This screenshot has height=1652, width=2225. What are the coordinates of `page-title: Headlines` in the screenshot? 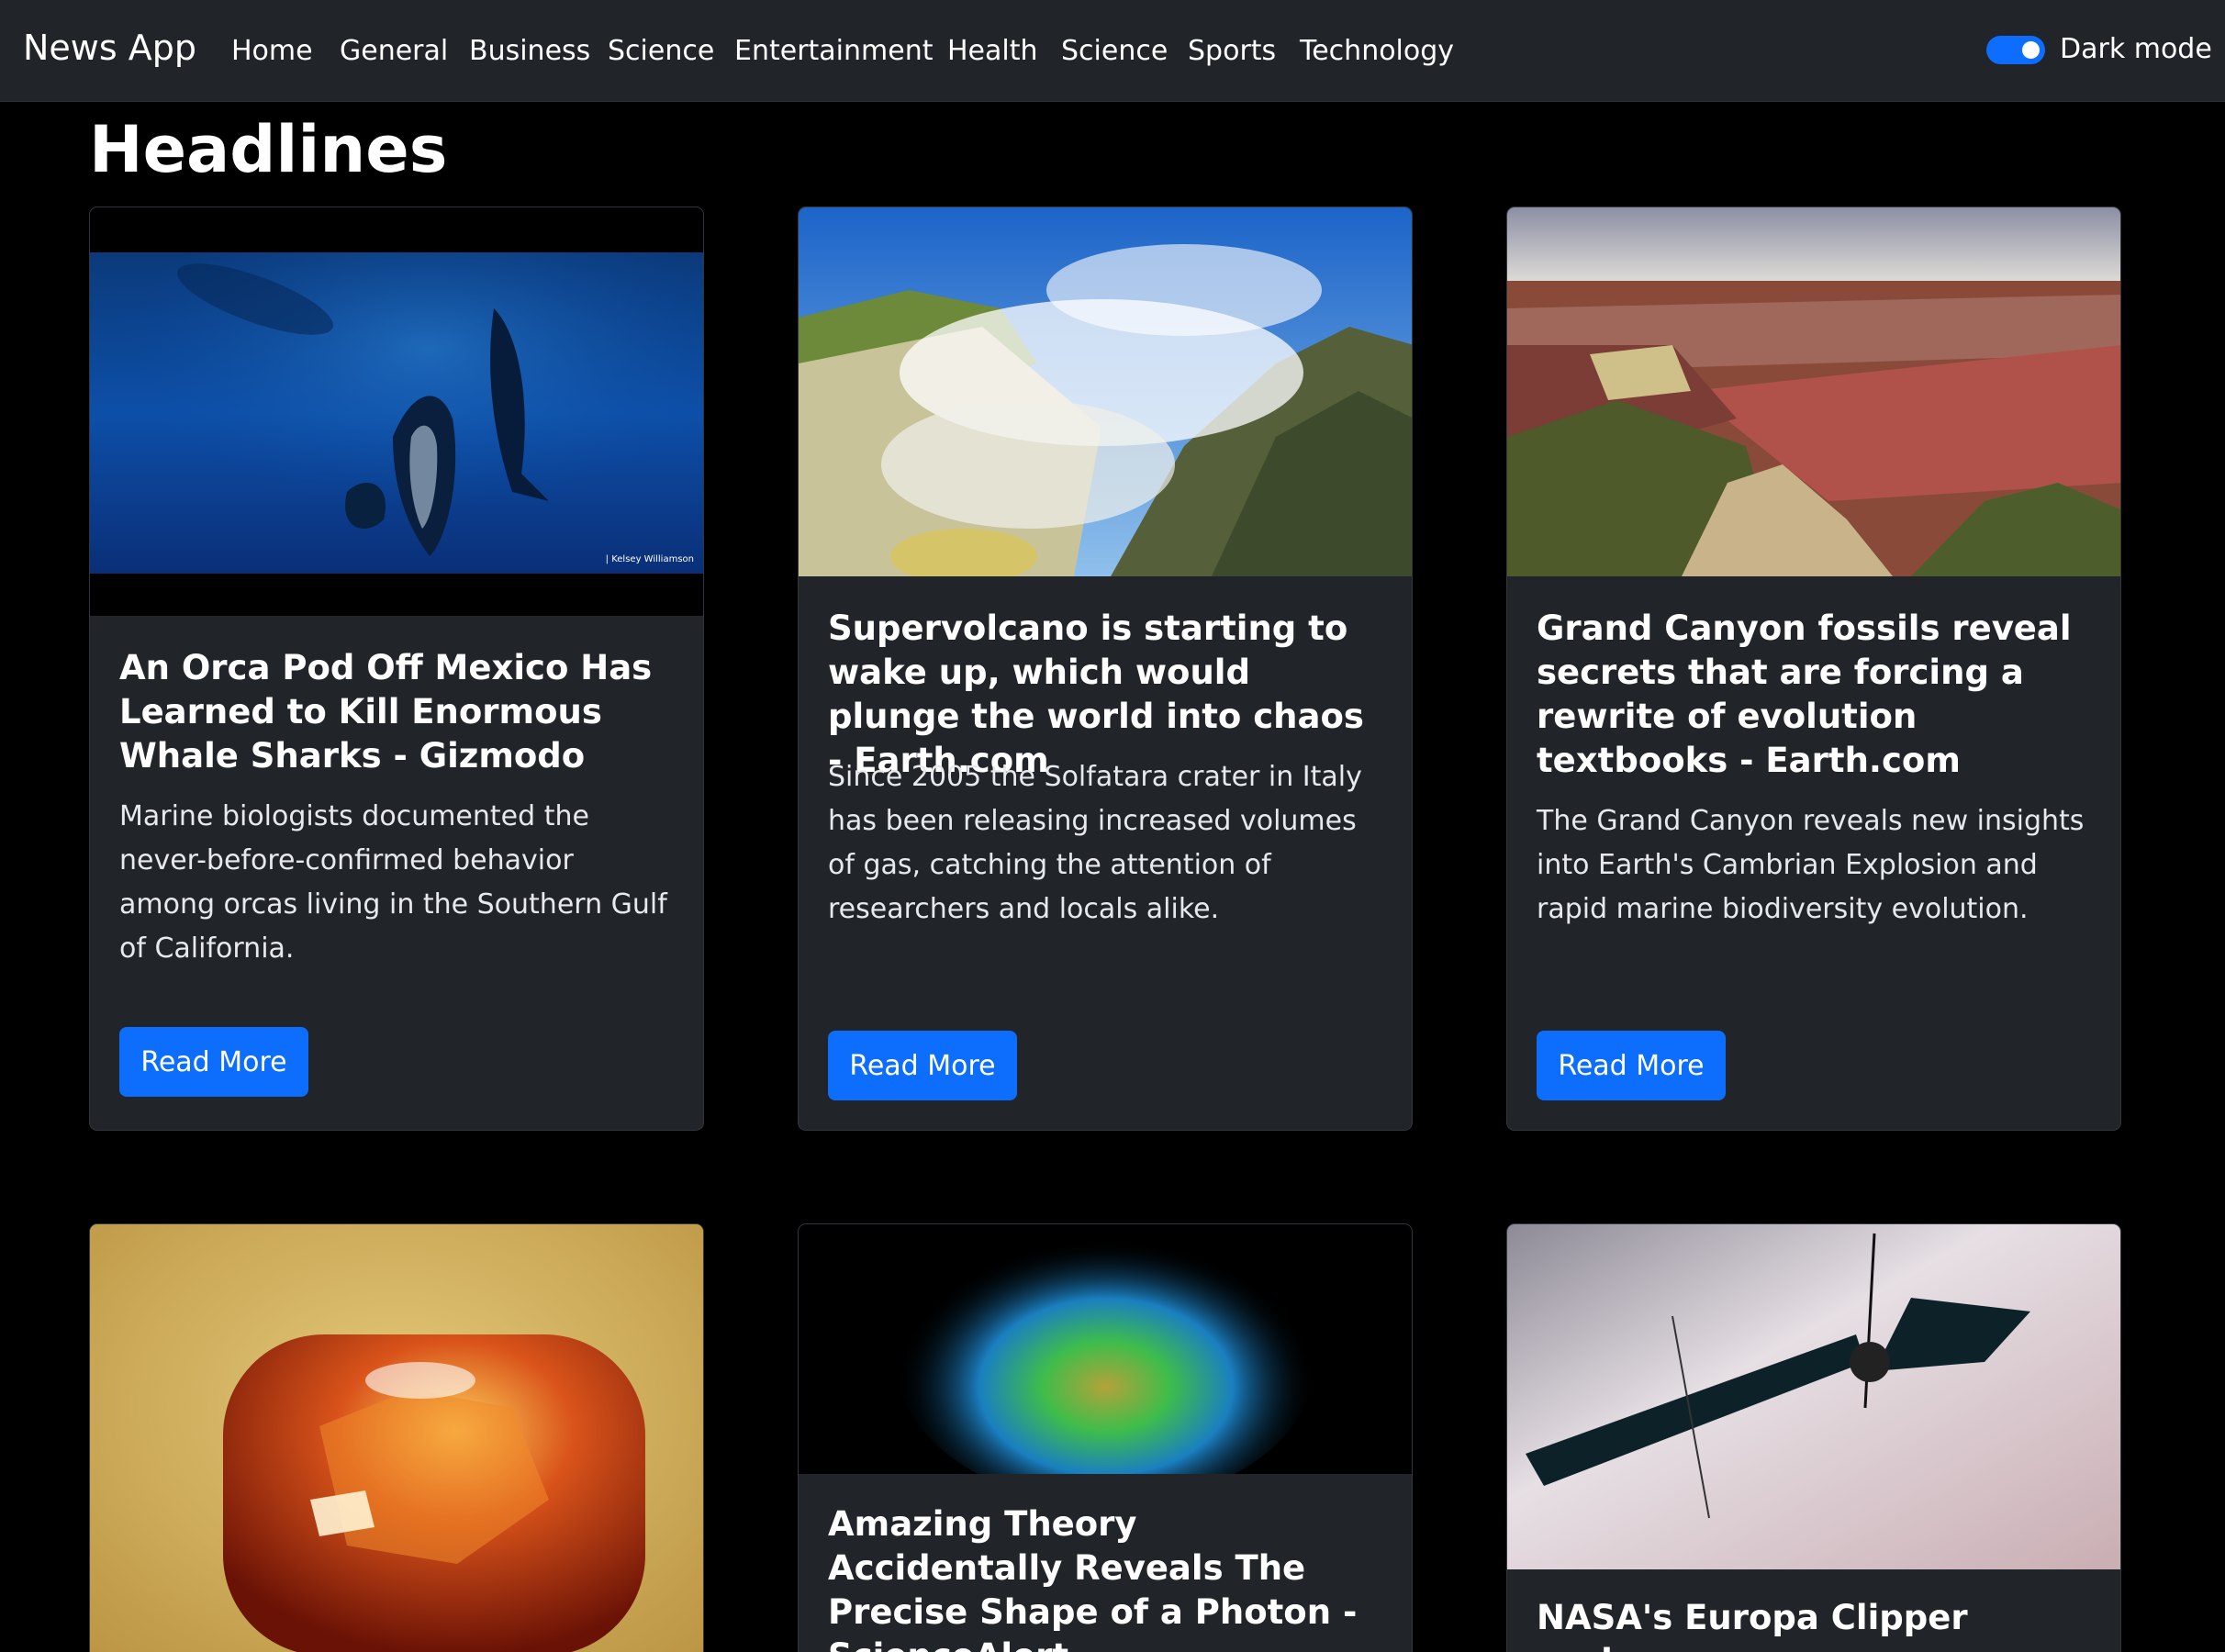 It's located at (268, 149).